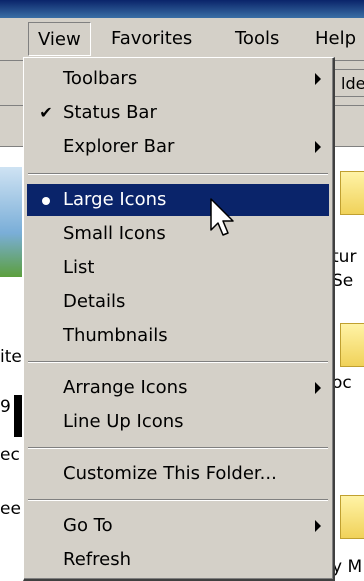 This screenshot has width=364, height=581. I want to click on menu-bar: View Favorites Tools Help, so click(182, 39).